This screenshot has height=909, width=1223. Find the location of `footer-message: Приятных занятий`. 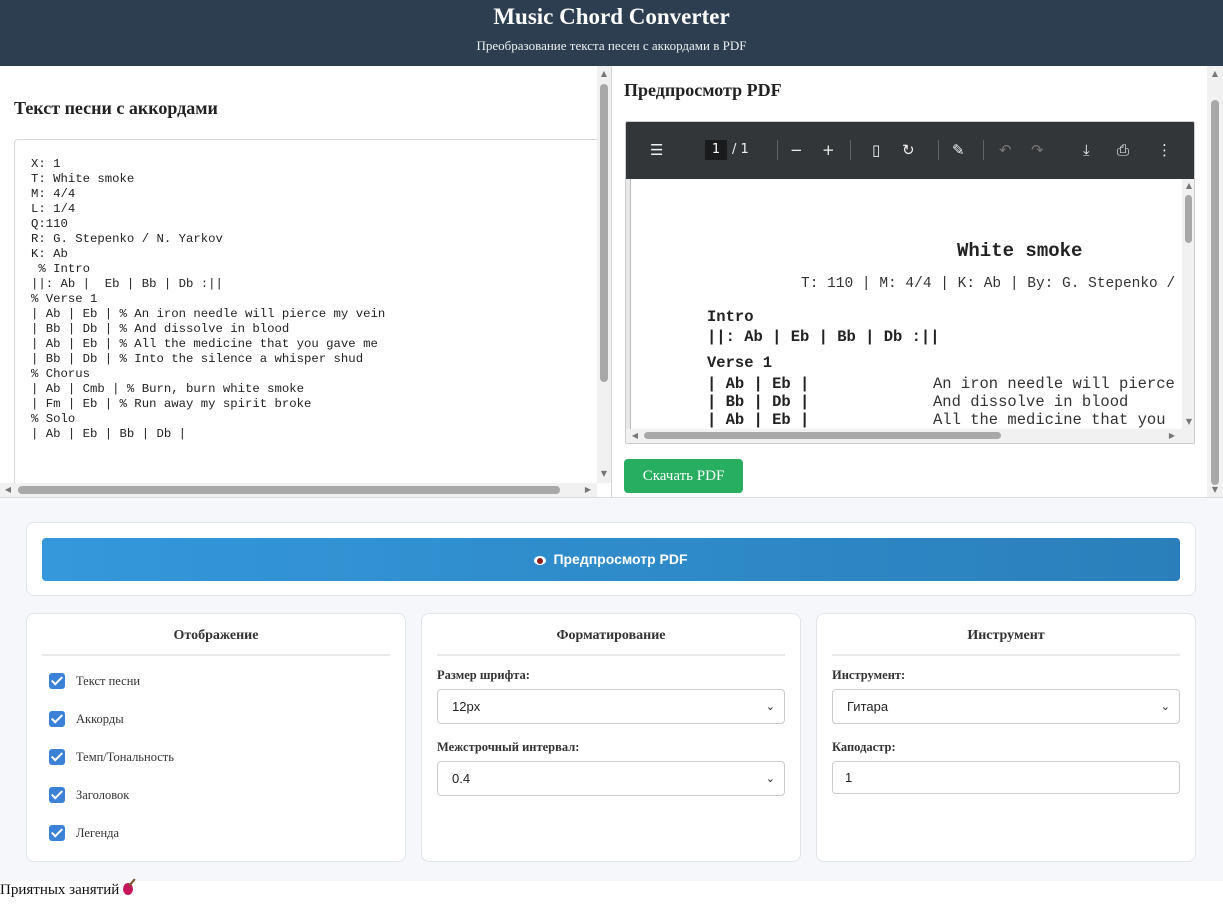

footer-message: Приятных занятий is located at coordinates (67, 890).